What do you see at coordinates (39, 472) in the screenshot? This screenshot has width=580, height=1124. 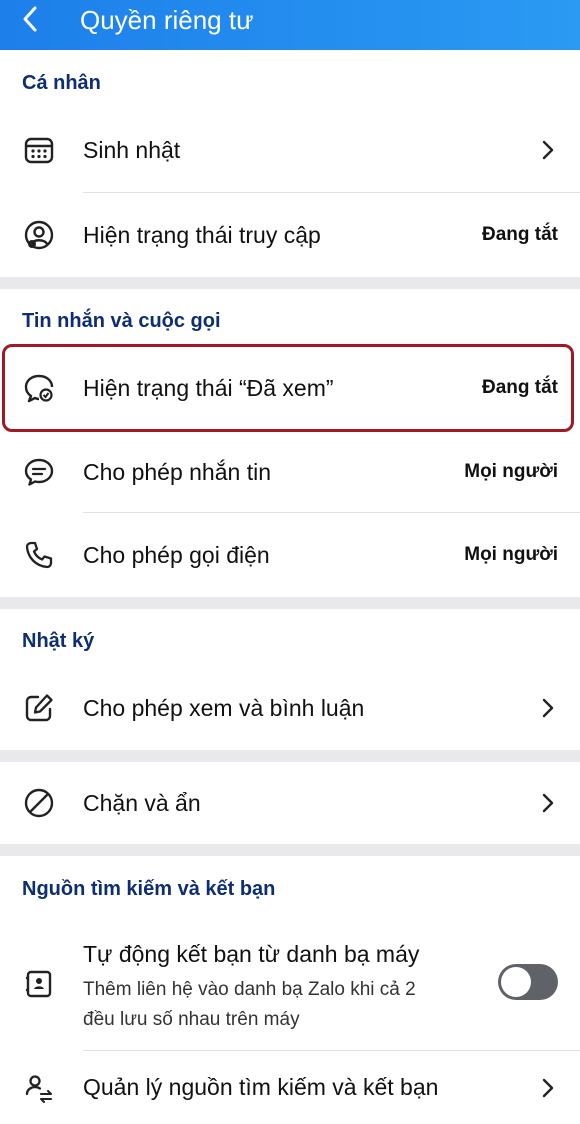 I see `chat-icon` at bounding box center [39, 472].